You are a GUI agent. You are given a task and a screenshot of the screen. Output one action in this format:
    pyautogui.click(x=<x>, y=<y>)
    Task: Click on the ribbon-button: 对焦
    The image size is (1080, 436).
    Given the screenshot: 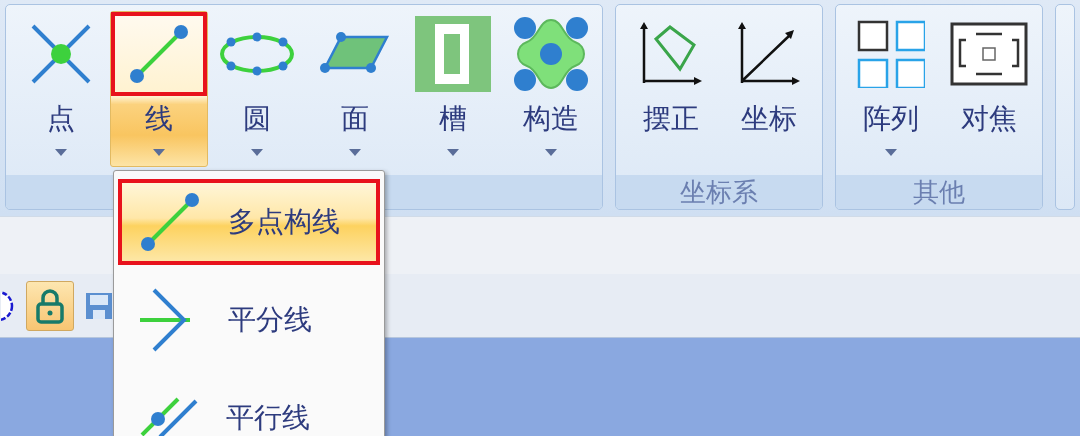 What is the action you would take?
    pyautogui.click(x=989, y=89)
    